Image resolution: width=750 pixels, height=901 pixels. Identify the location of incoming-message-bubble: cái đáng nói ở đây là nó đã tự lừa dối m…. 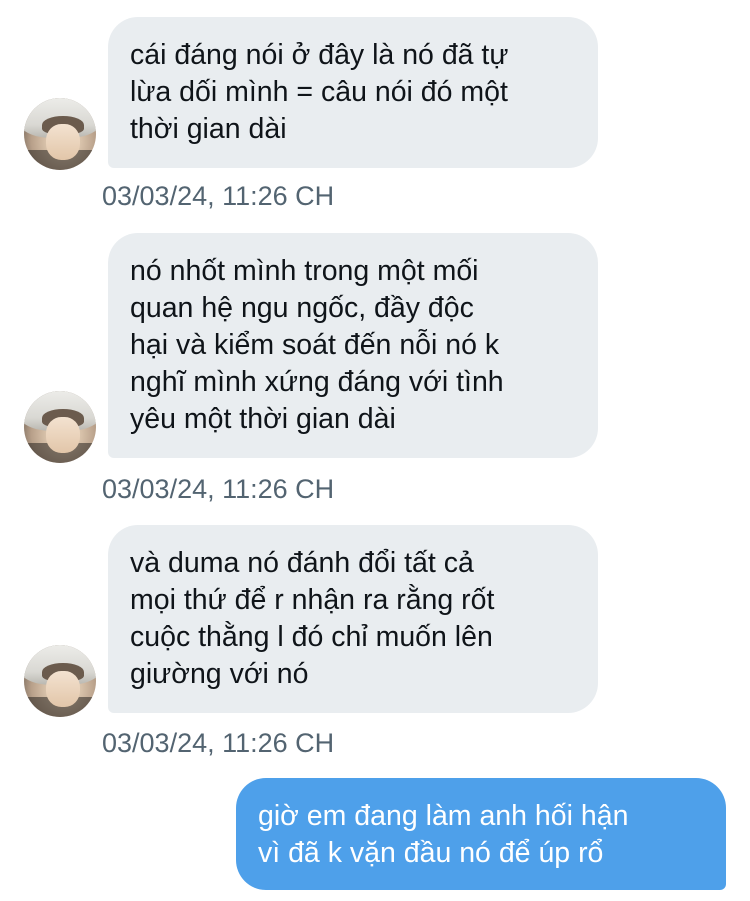
(353, 92).